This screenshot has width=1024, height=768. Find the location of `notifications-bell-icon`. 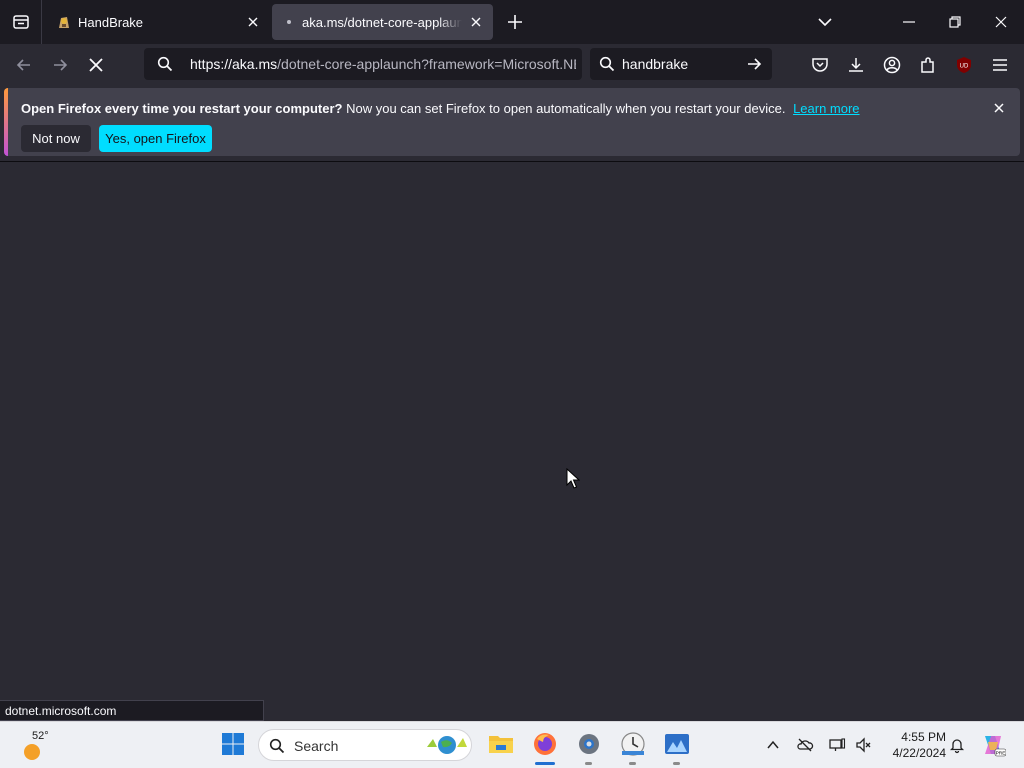

notifications-bell-icon is located at coordinates (957, 745).